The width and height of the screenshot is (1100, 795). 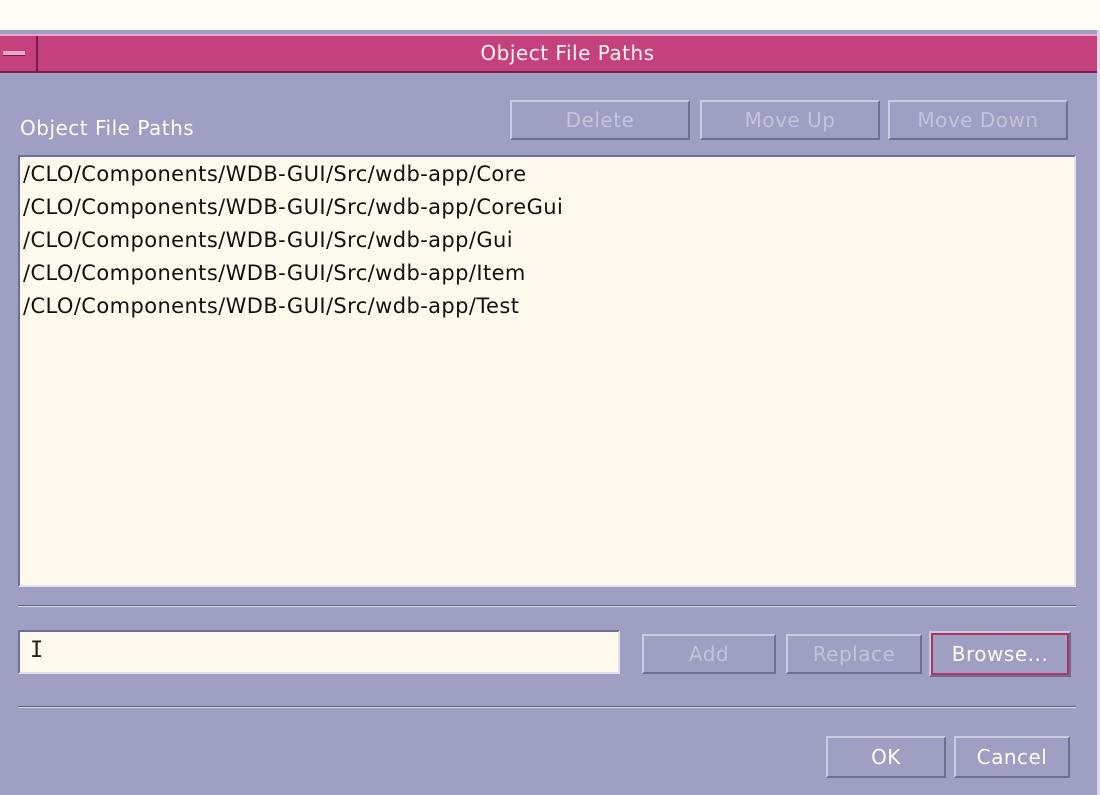 I want to click on cancel-button: Cancel, so click(x=1012, y=757).